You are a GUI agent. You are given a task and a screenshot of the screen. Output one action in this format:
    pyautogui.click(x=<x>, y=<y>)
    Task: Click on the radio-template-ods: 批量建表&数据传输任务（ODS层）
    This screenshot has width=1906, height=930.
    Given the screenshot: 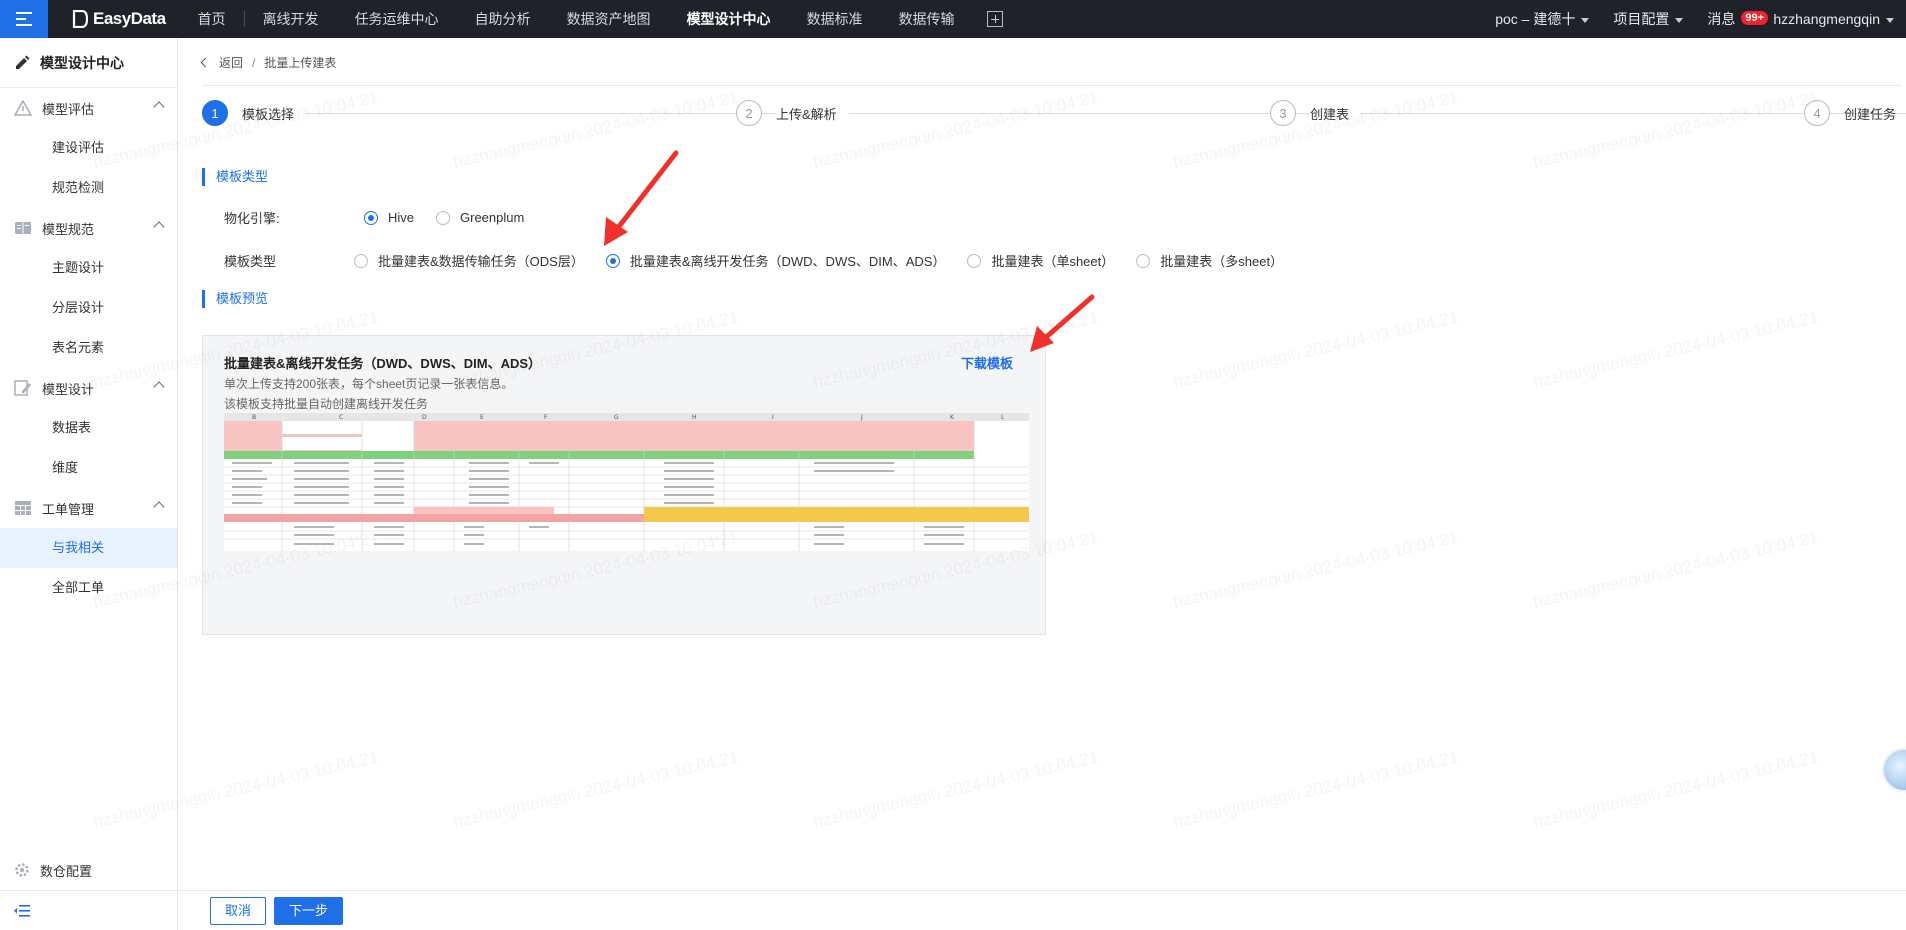 What is the action you would take?
    pyautogui.click(x=469, y=260)
    